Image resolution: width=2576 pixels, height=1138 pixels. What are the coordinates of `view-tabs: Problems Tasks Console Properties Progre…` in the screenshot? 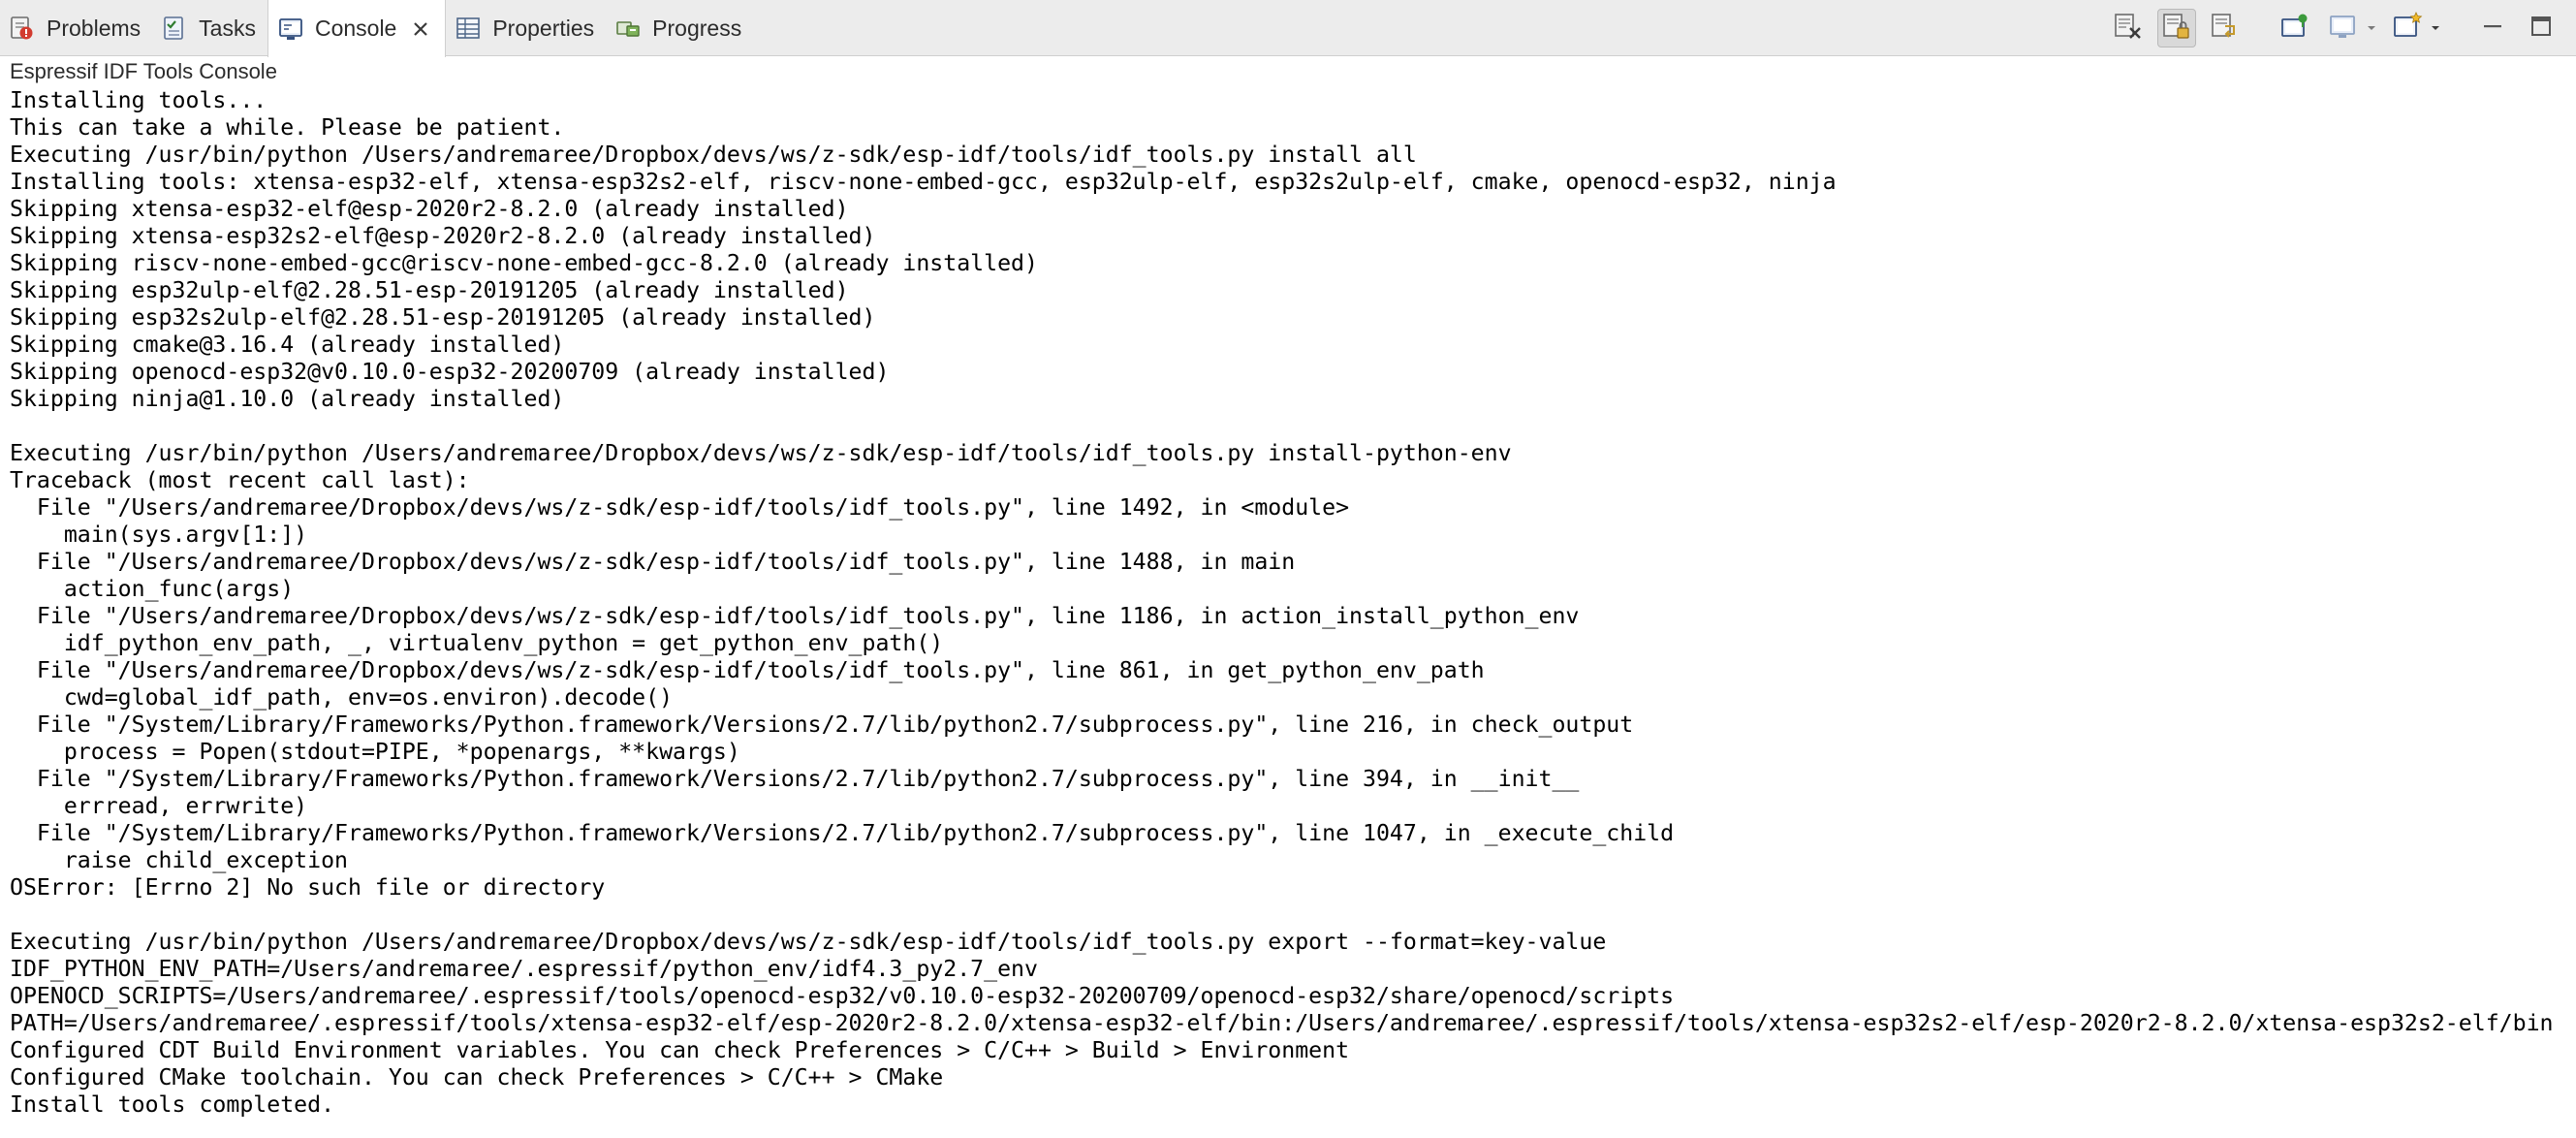 It's located at (376, 28).